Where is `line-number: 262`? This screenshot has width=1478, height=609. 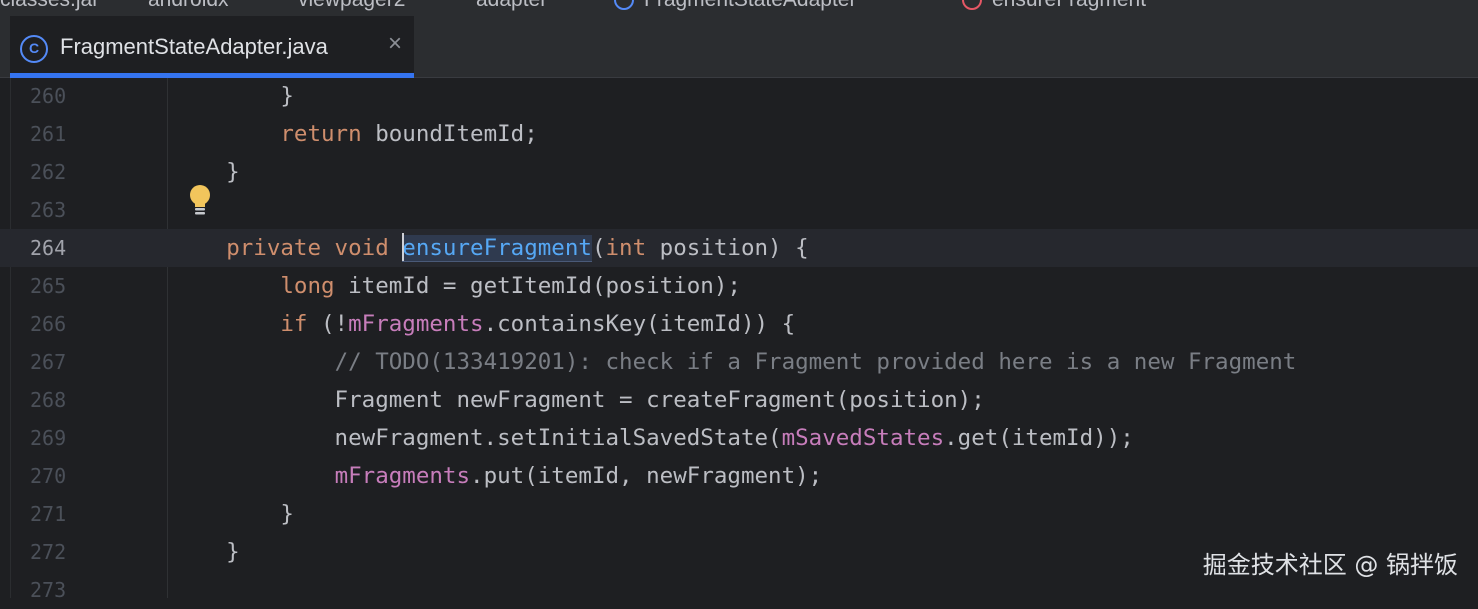 line-number: 262 is located at coordinates (51, 172).